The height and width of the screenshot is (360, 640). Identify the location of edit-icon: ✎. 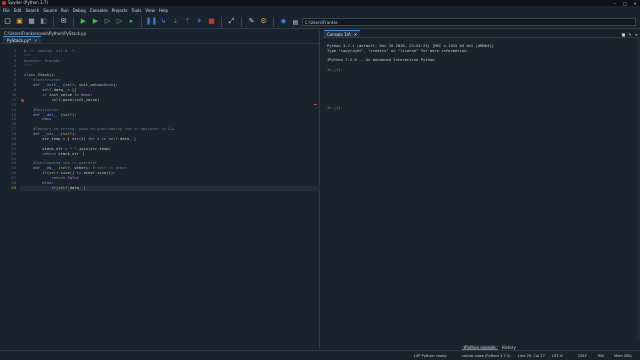
(629, 34).